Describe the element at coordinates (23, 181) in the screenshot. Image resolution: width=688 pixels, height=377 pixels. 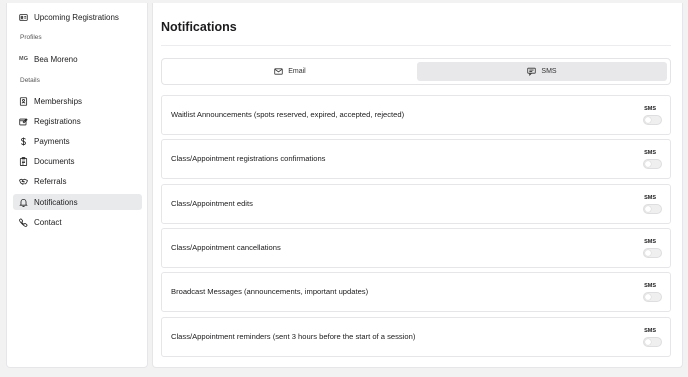
I see `handshake-icon` at that location.